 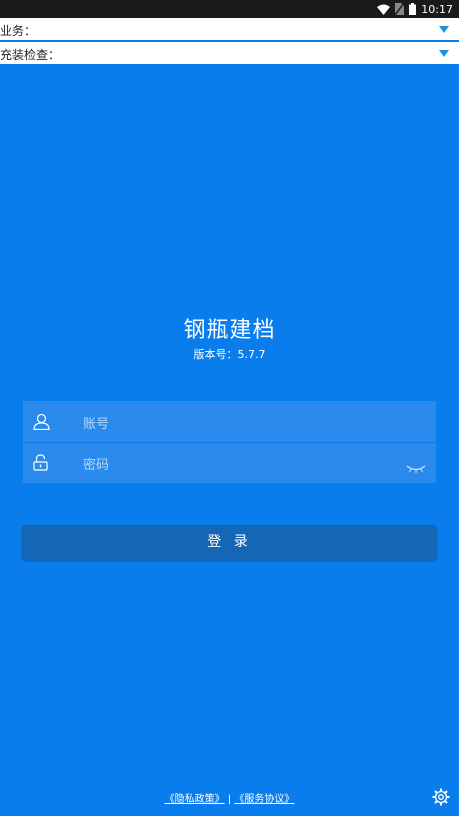 What do you see at coordinates (229, 53) in the screenshot?
I see `filling-check-selector: 充装检查：` at bounding box center [229, 53].